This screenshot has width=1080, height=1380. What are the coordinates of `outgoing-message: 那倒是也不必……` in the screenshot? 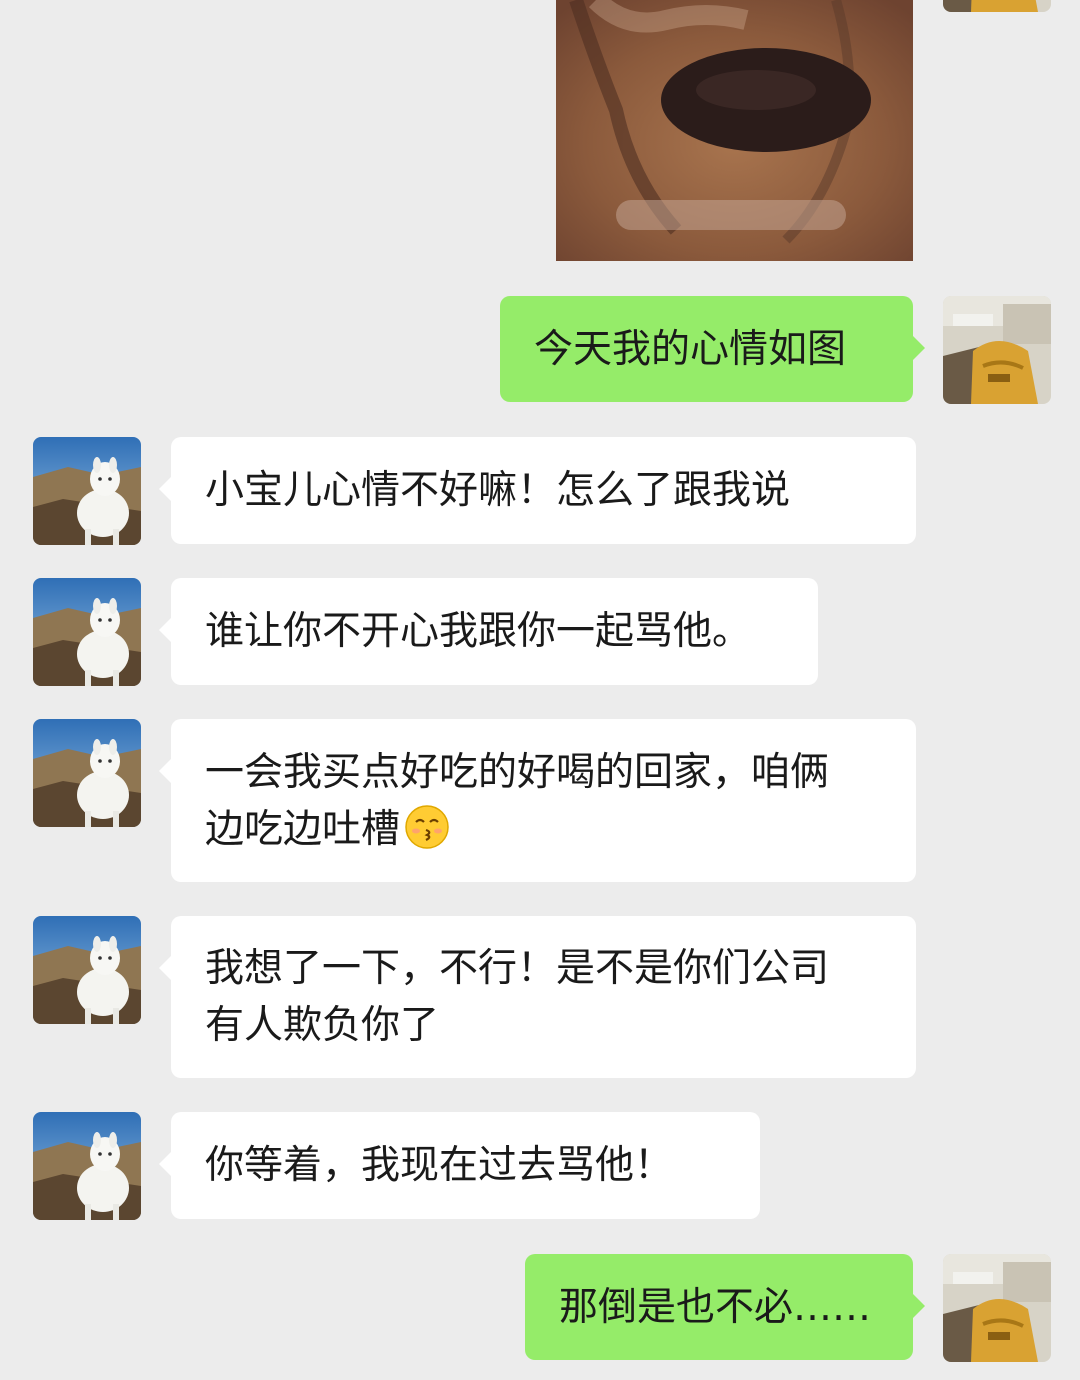 It's located at (725, 1307).